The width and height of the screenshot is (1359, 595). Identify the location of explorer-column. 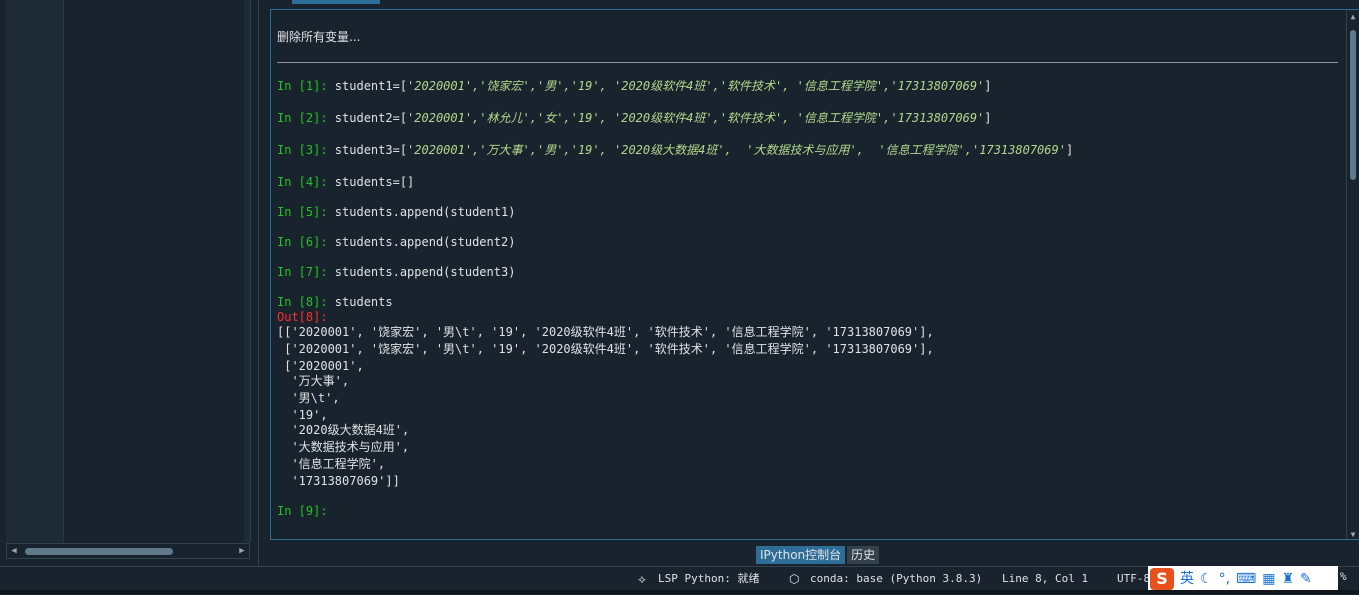
(153, 271).